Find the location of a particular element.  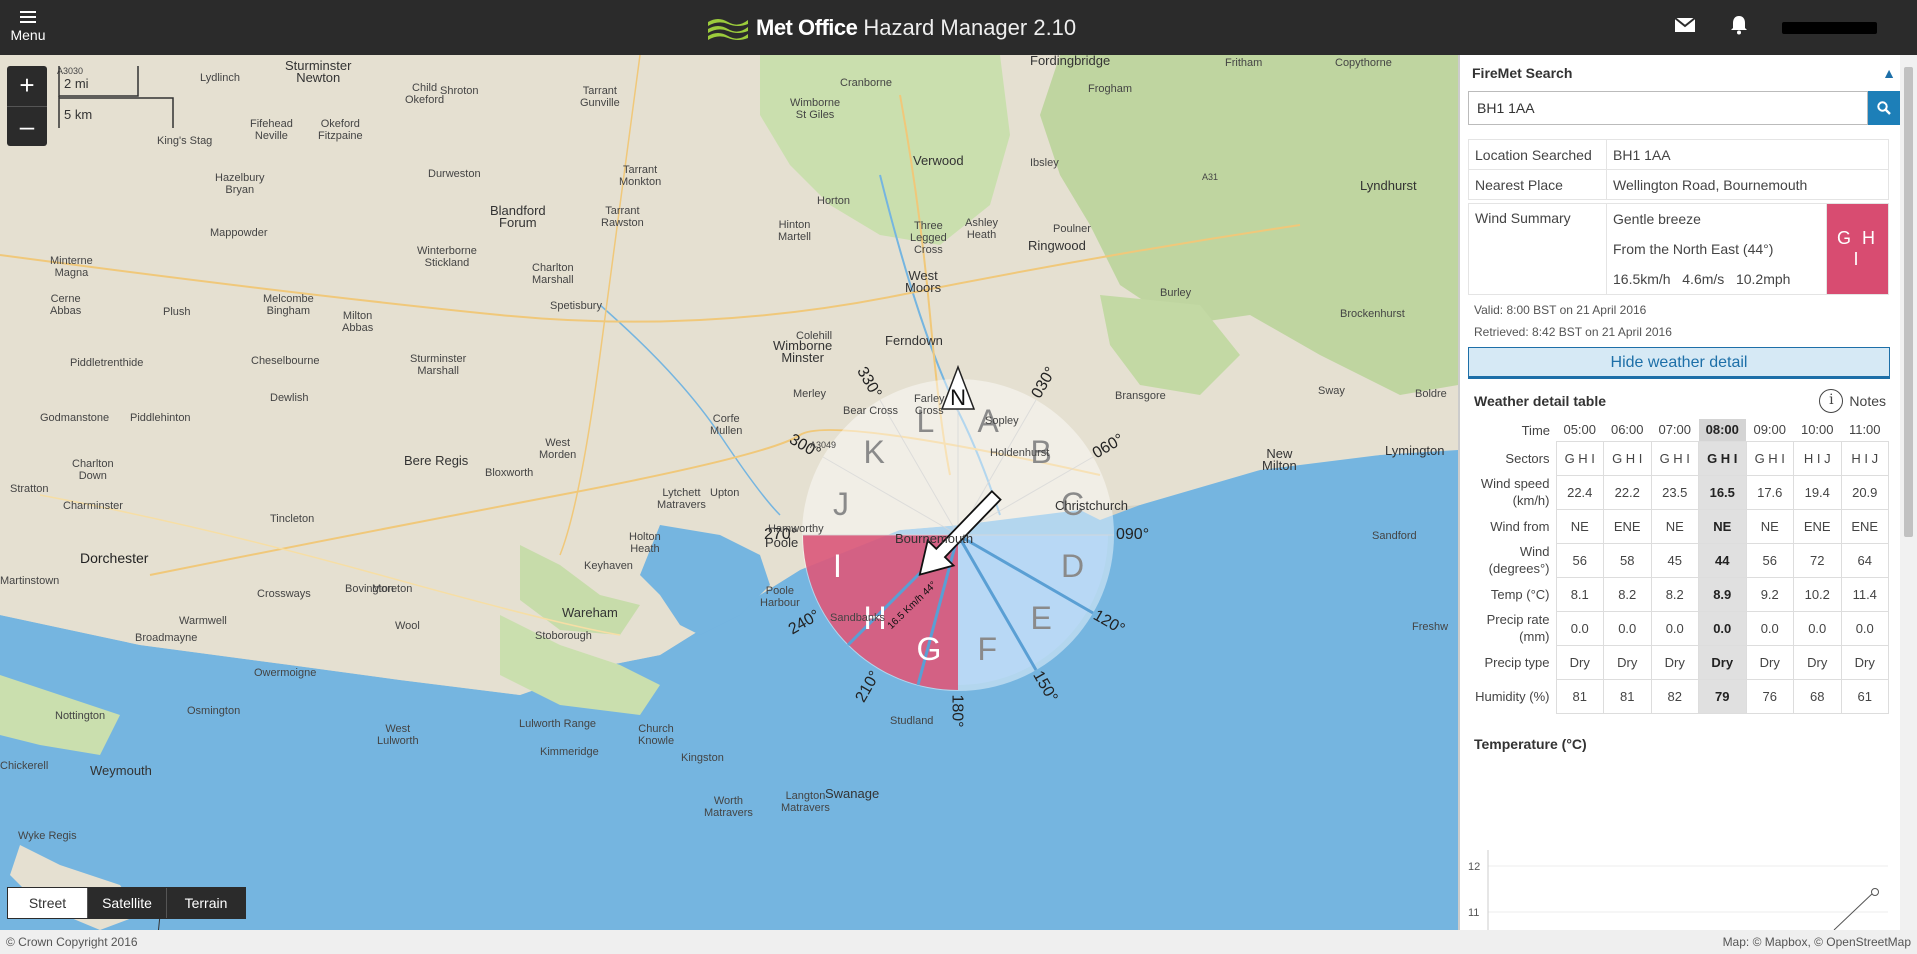

place-label: Upton is located at coordinates (725, 493).